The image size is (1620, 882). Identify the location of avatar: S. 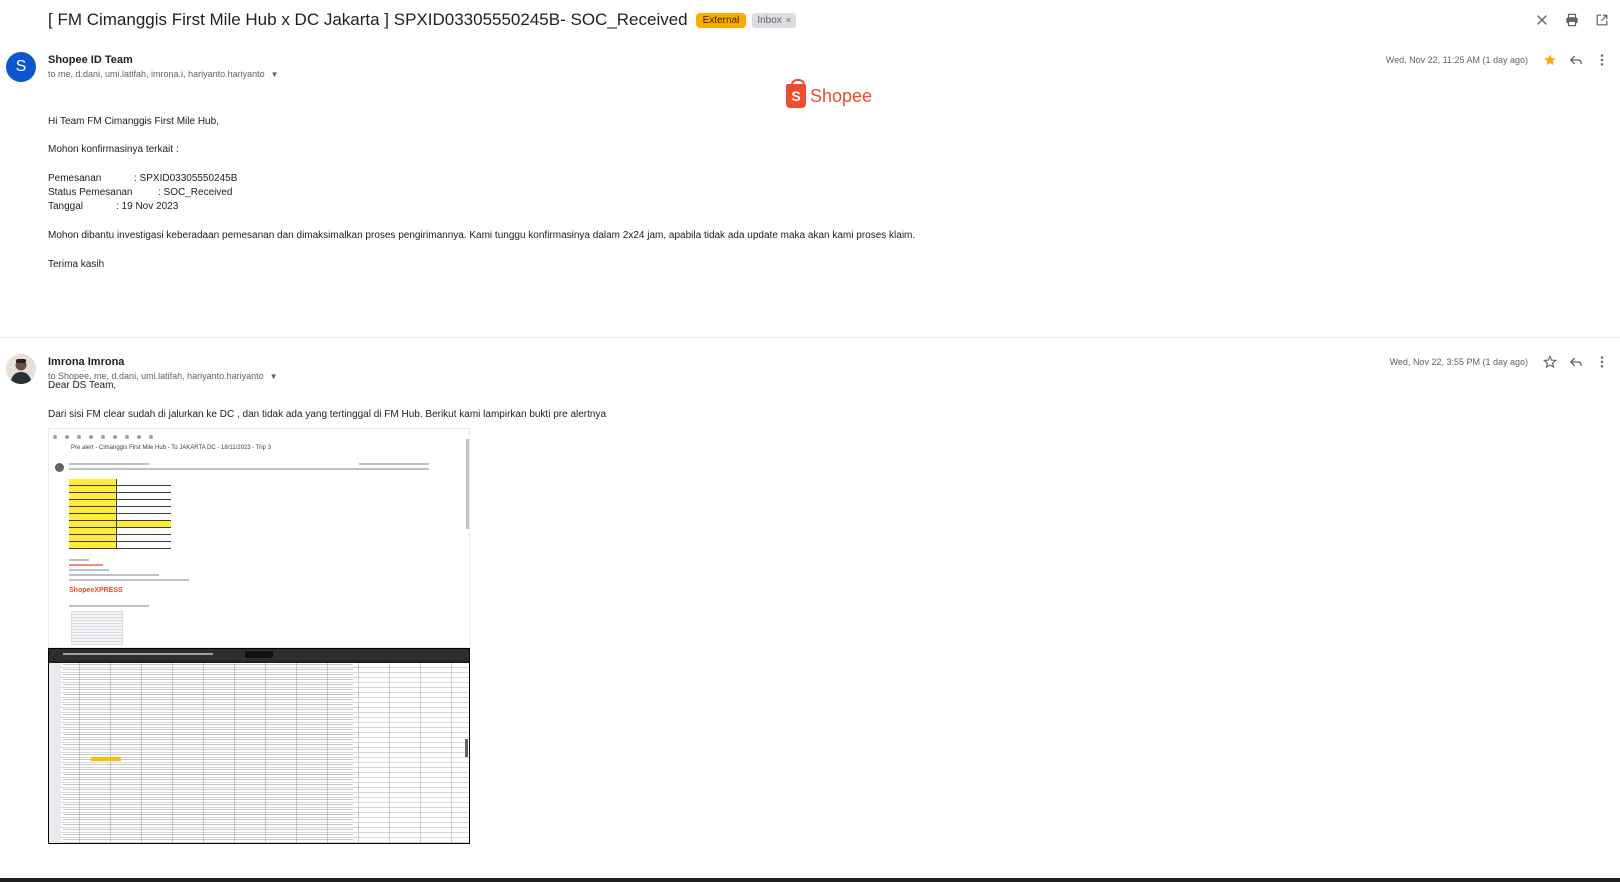
(21, 67).